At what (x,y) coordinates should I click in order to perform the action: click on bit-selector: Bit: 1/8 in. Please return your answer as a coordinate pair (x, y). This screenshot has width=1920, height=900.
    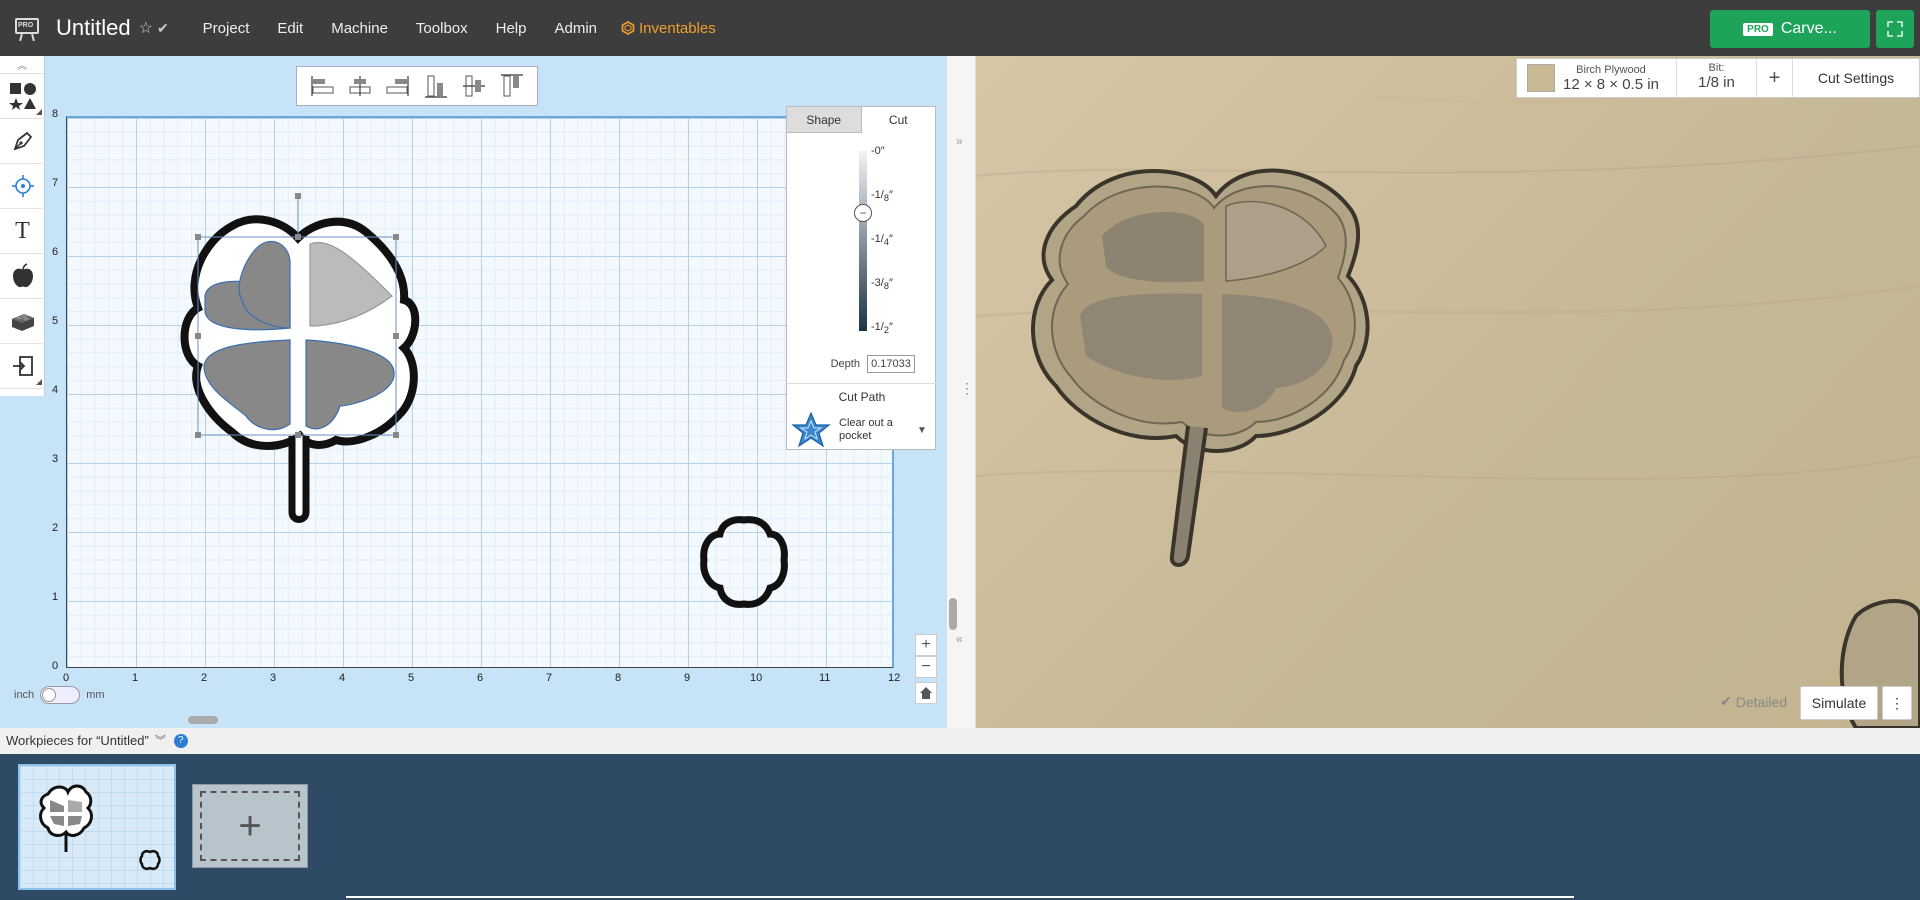
    Looking at the image, I should click on (1717, 78).